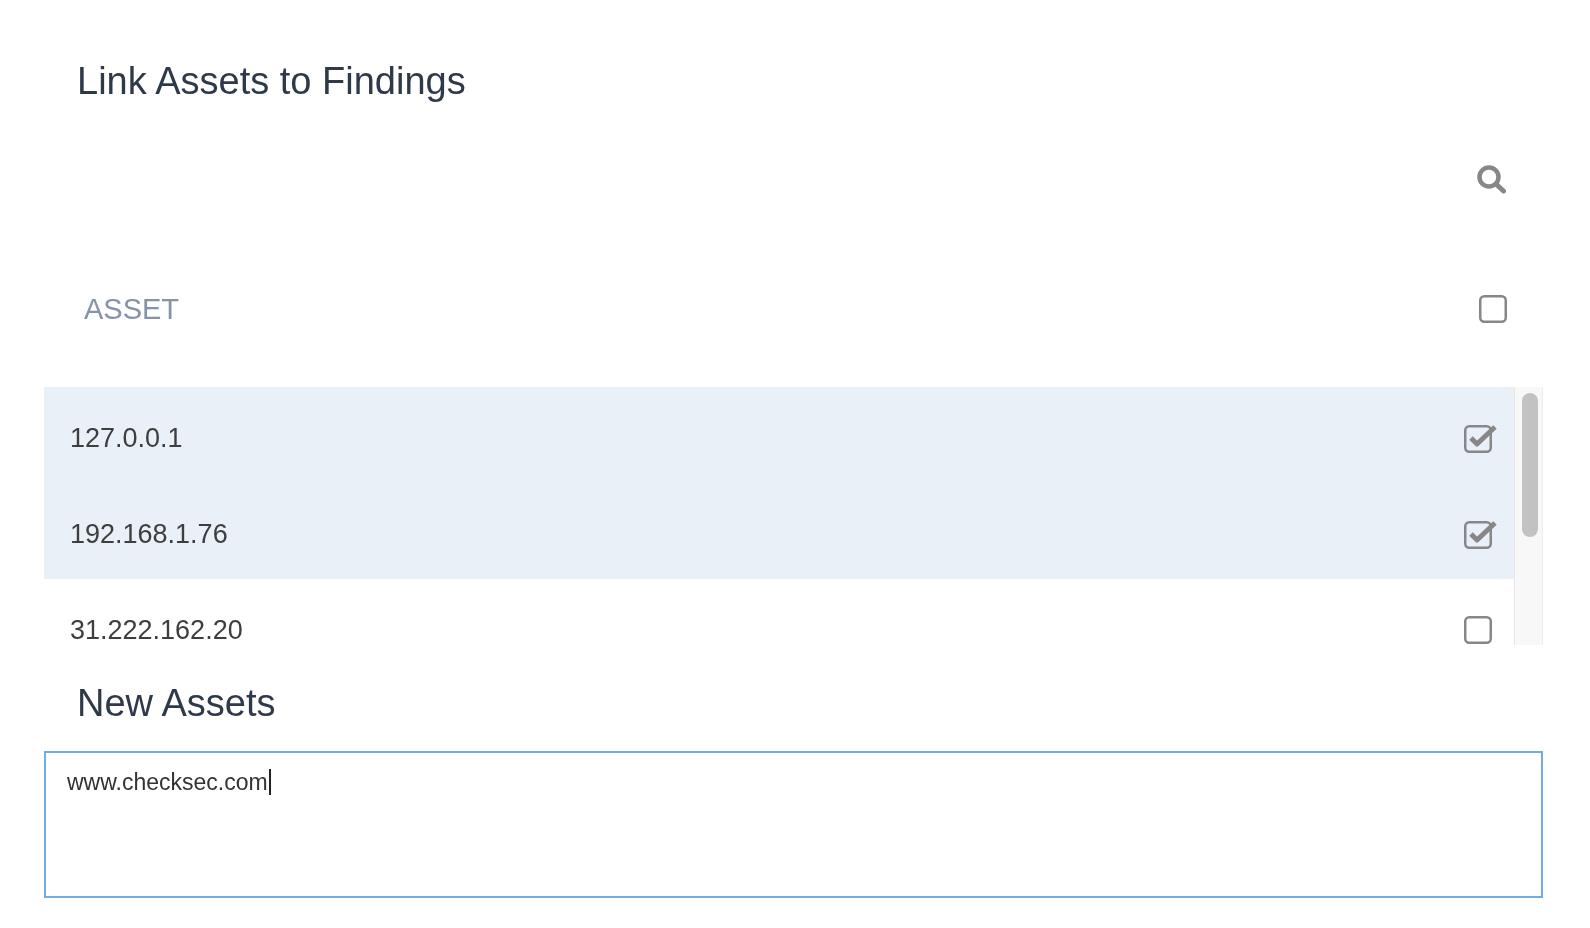 This screenshot has width=1590, height=928. I want to click on section-title: New Assets, so click(176, 703).